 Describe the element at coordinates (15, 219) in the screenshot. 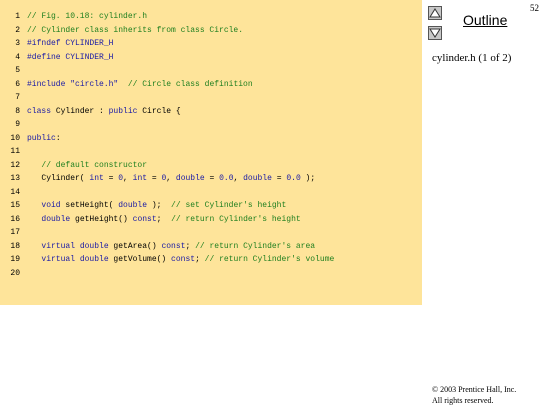

I see `line-number: 16` at that location.